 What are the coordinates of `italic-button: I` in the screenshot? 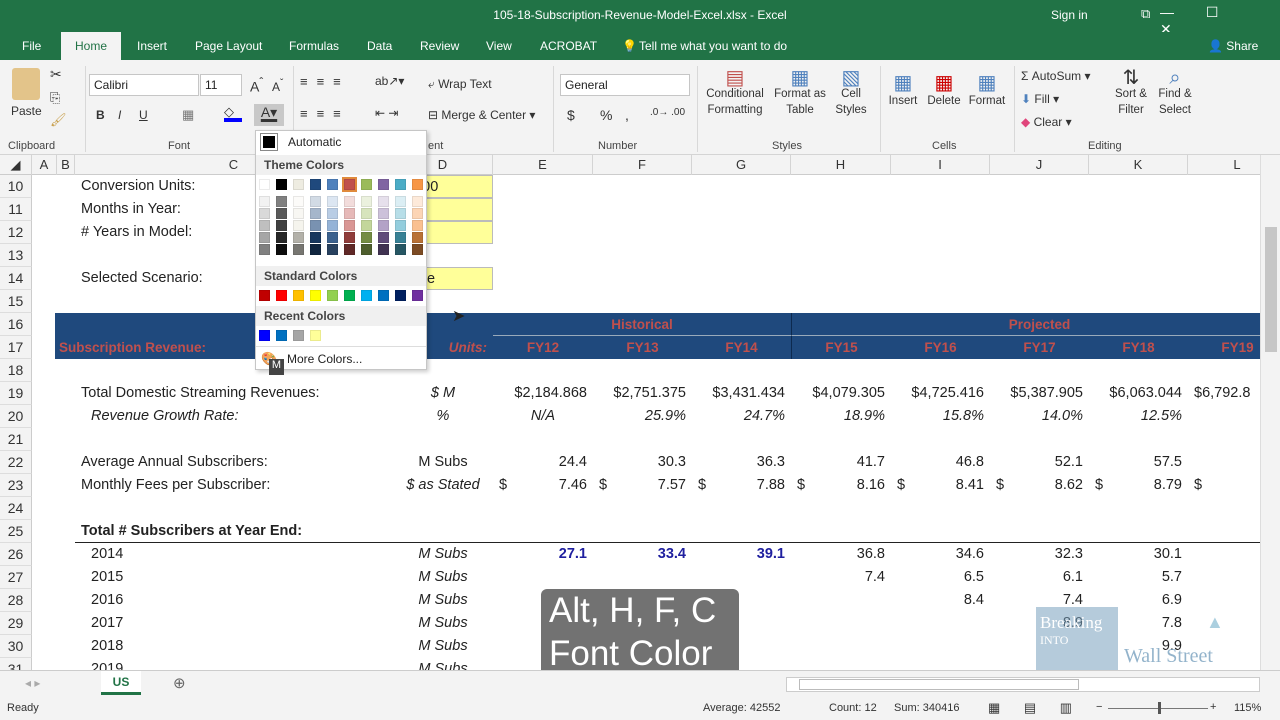 It's located at (119, 115).